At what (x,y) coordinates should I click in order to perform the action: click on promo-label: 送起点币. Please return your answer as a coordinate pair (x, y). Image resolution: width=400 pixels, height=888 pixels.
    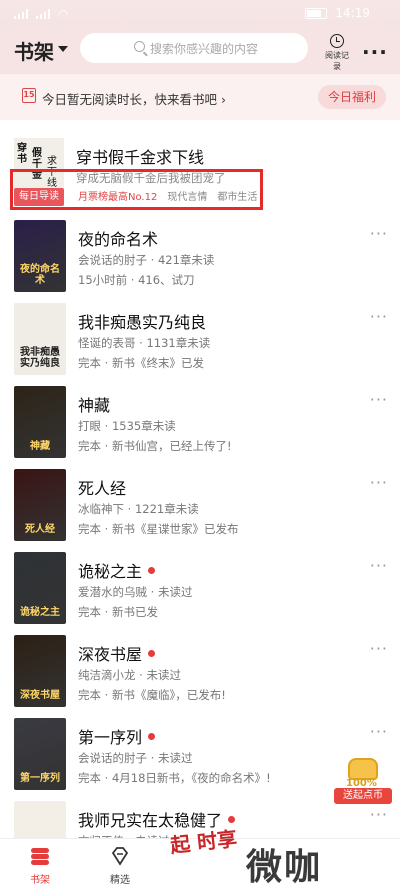
    Looking at the image, I should click on (363, 796).